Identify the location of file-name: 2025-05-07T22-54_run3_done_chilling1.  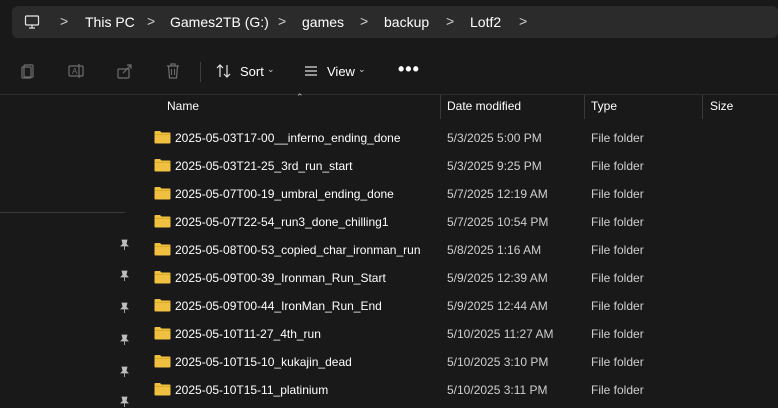
(282, 222).